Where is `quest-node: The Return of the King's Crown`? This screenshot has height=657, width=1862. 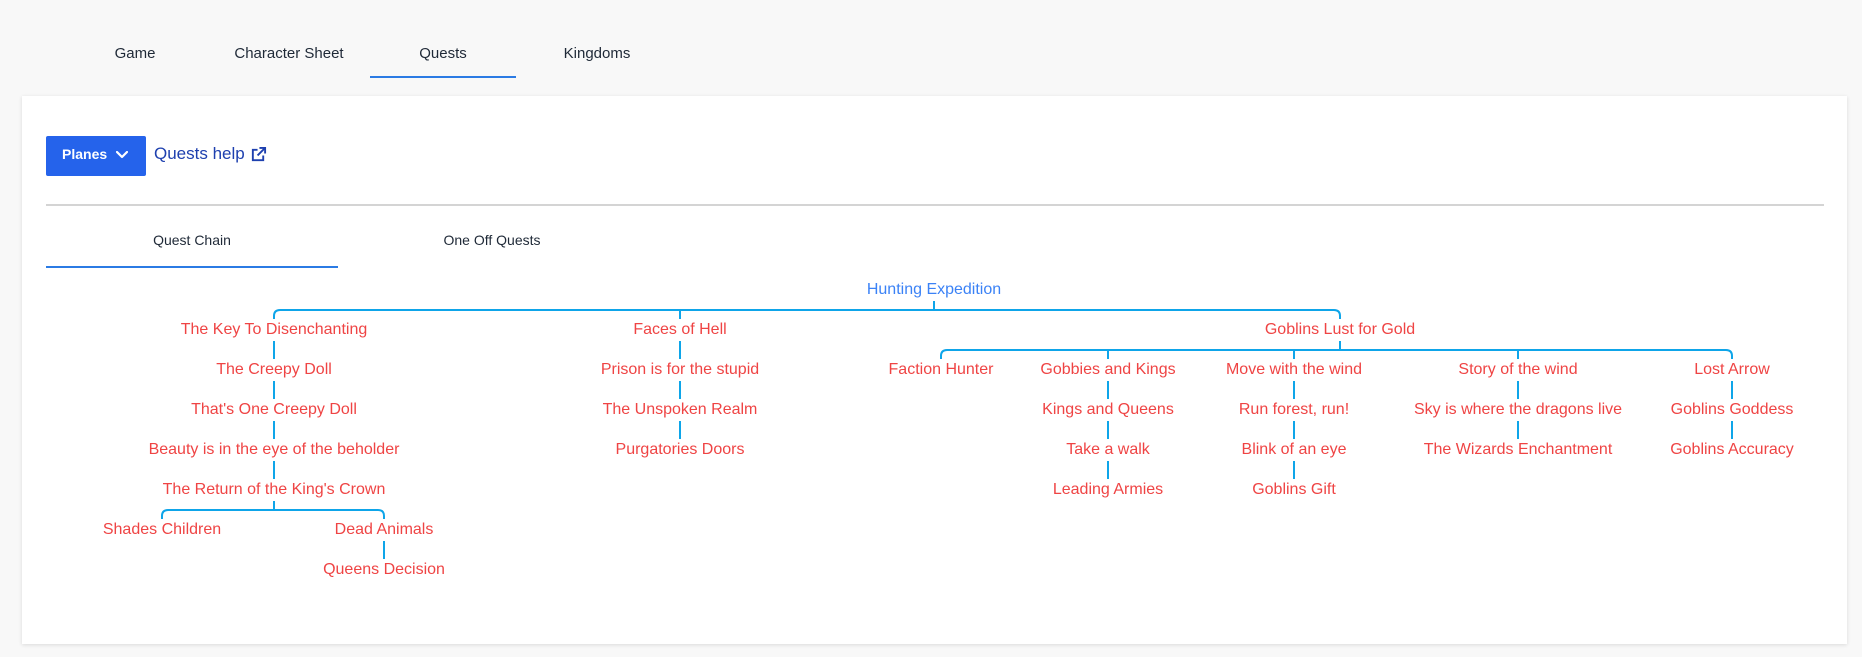 quest-node: The Return of the King's Crown is located at coordinates (274, 490).